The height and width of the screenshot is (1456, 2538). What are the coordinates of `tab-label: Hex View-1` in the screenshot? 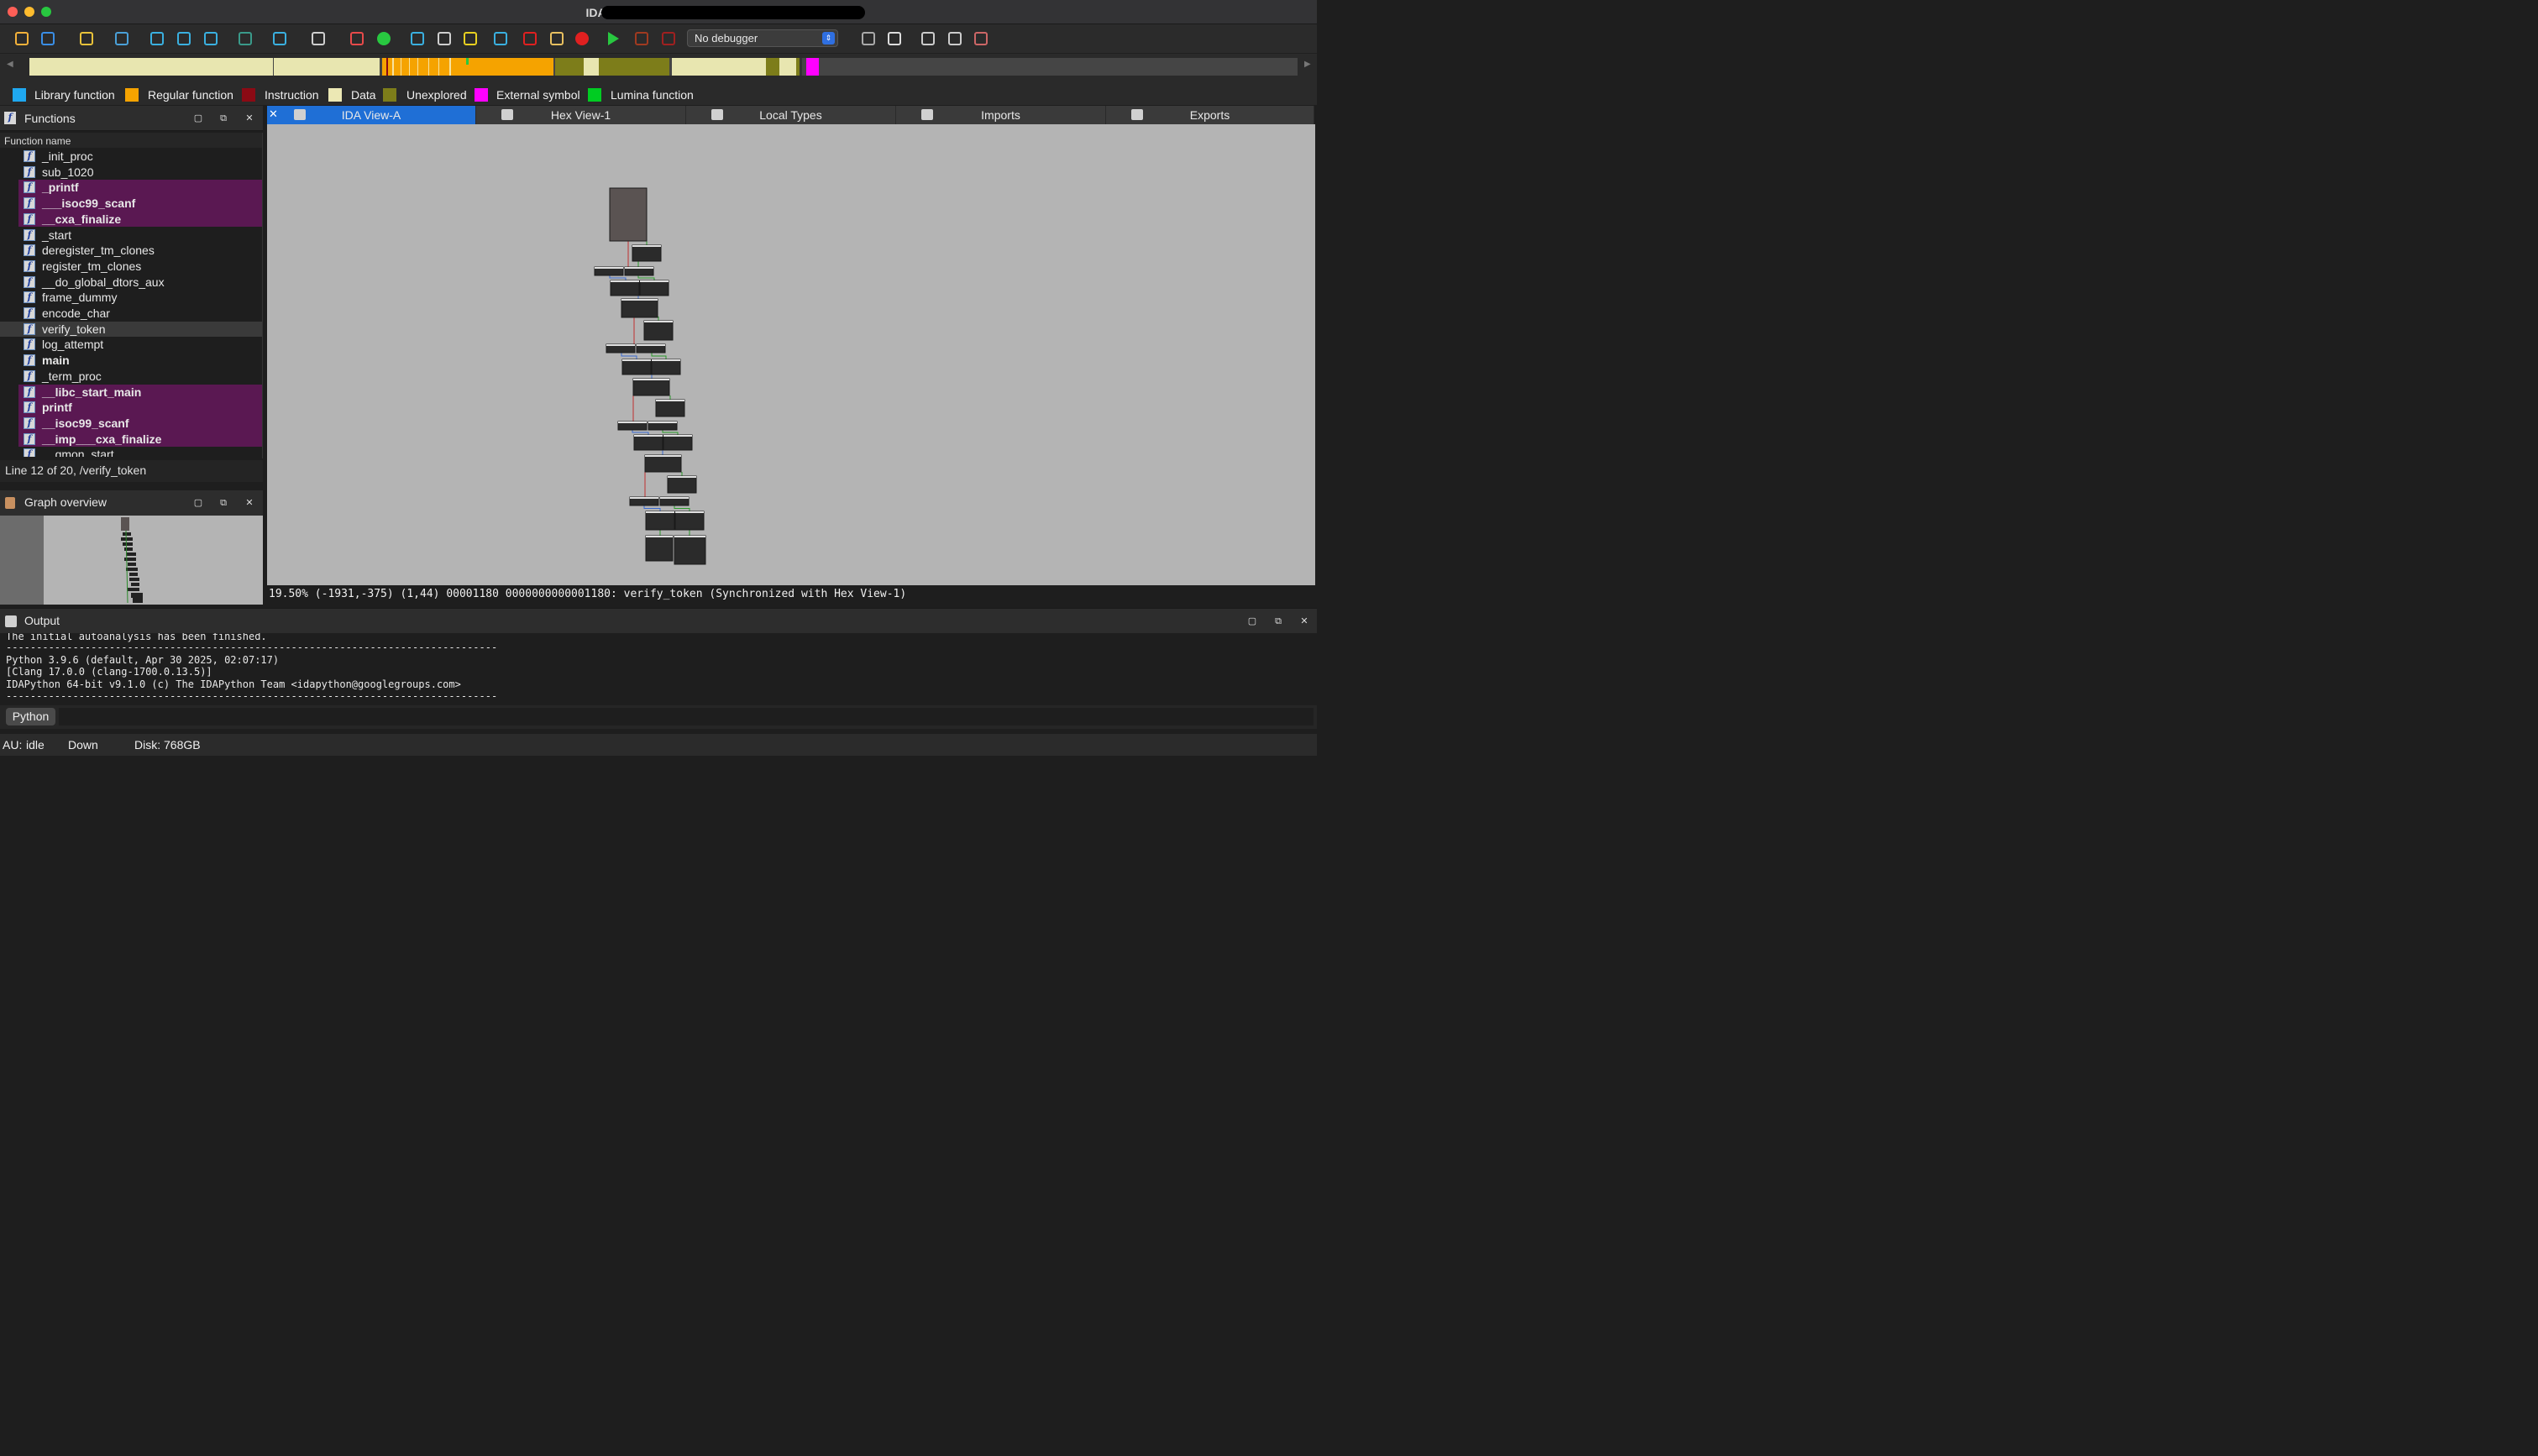 It's located at (580, 115).